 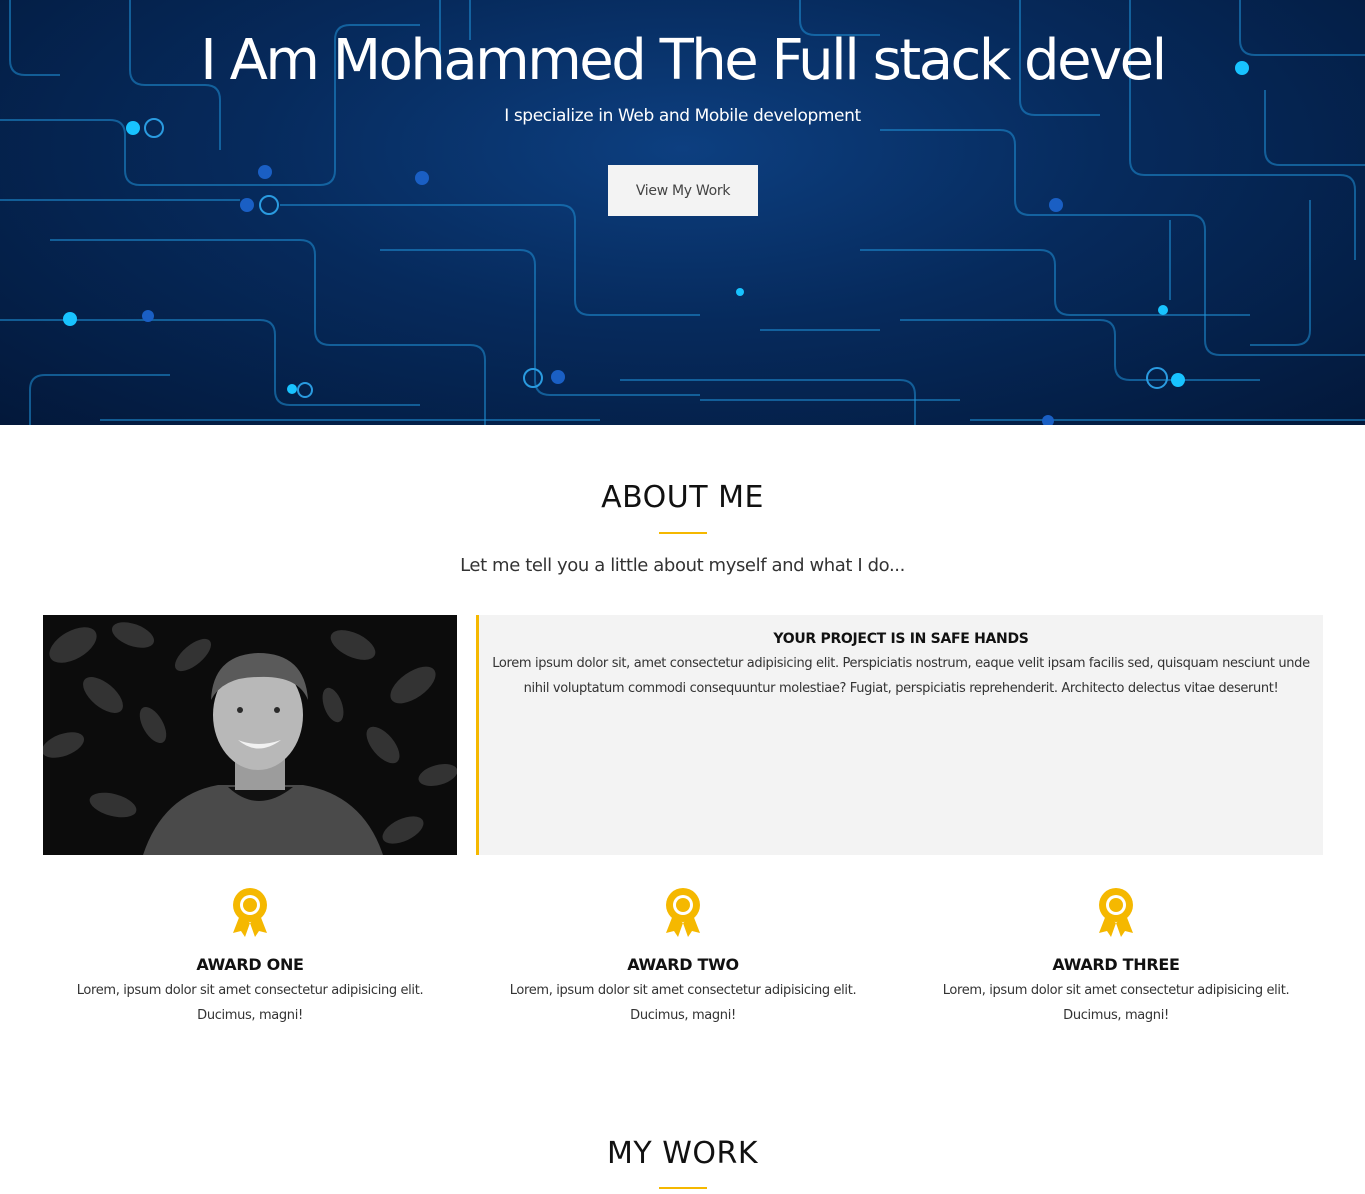 What do you see at coordinates (683, 964) in the screenshot?
I see `award-title: AWARD TWO` at bounding box center [683, 964].